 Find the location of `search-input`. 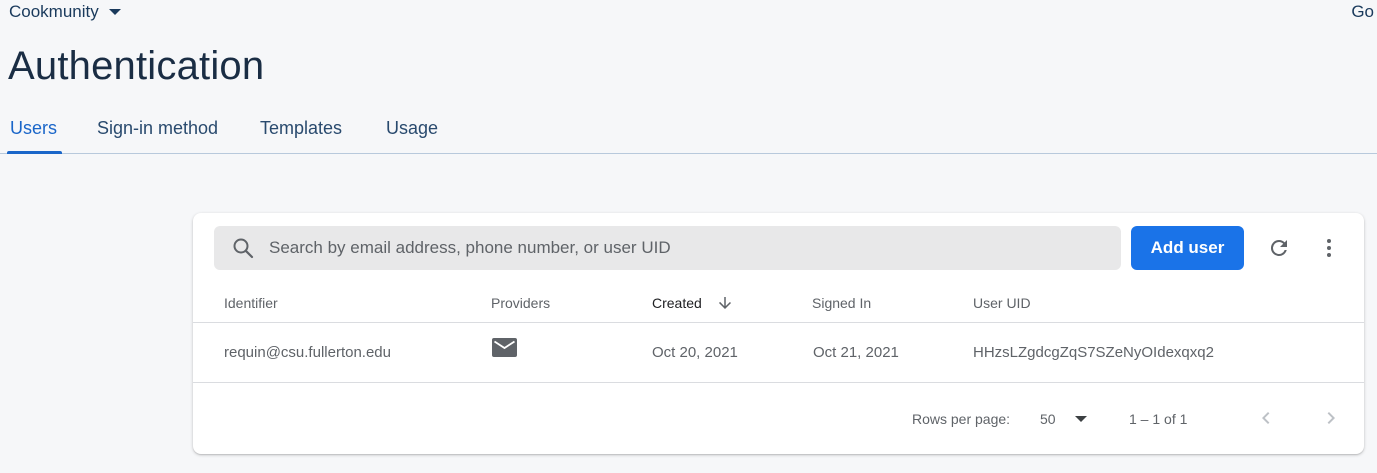

search-input is located at coordinates (679, 248).